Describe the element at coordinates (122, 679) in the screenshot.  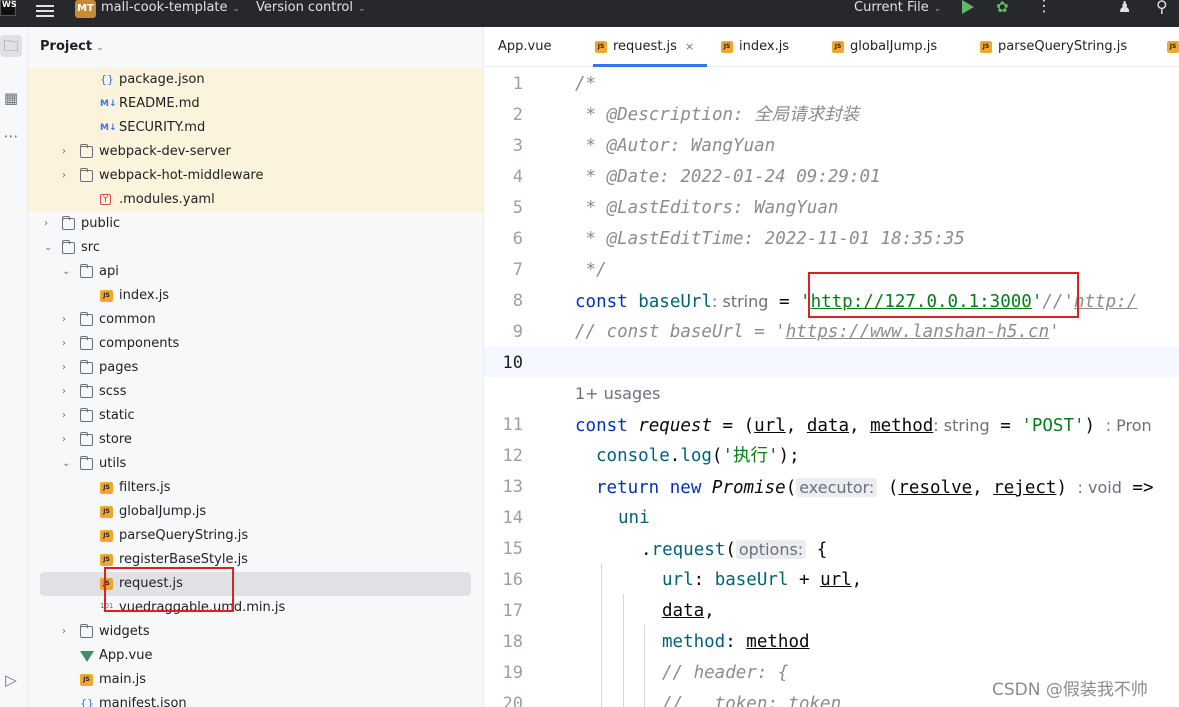
I see `tree-item-label: main.js` at that location.